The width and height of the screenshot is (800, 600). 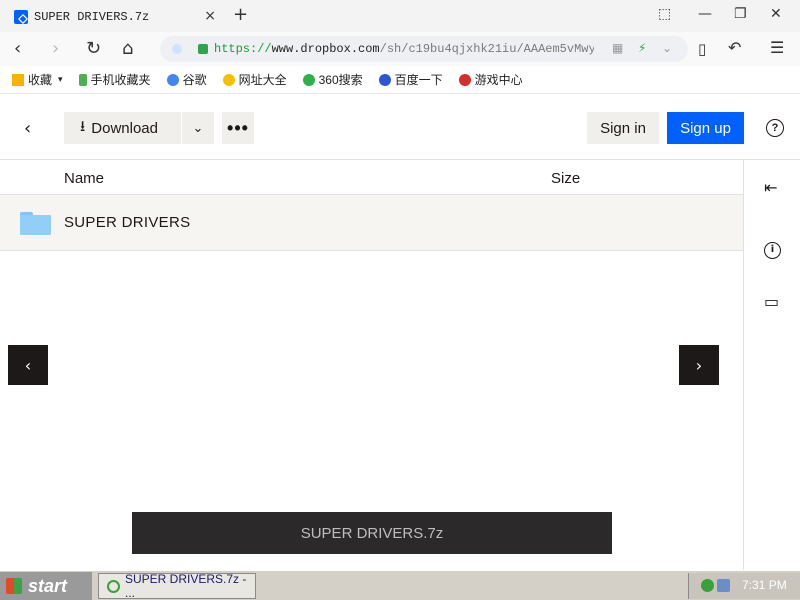 I want to click on search-360-icon, so click(x=308, y=79).